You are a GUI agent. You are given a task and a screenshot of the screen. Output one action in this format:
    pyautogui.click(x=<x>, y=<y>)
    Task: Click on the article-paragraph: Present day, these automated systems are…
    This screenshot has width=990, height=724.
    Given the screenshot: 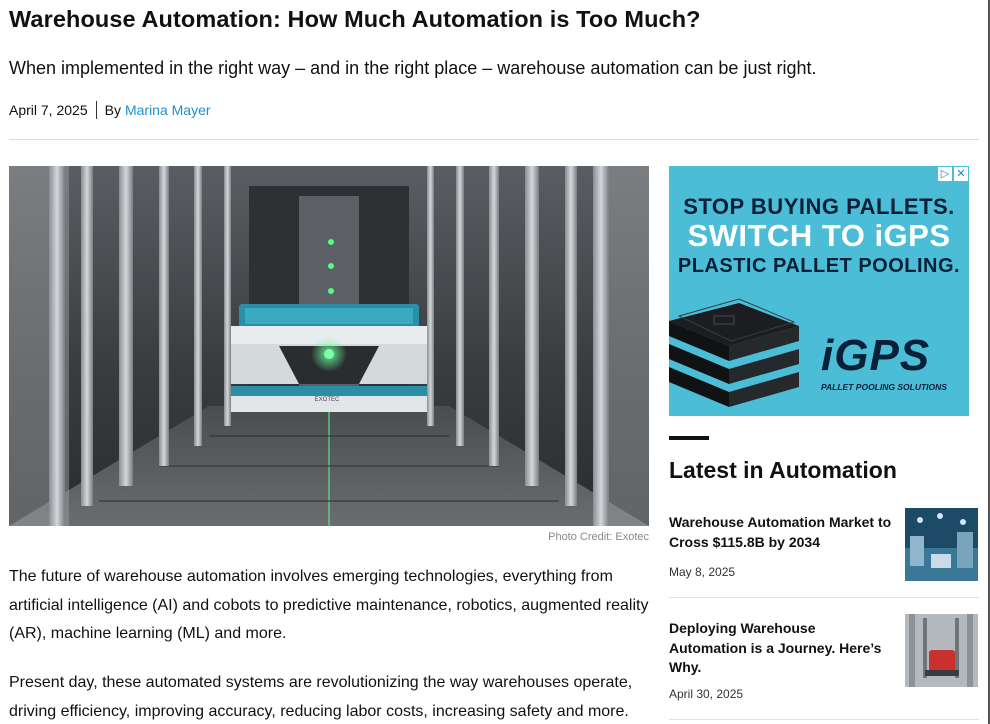 What is the action you would take?
    pyautogui.click(x=321, y=697)
    